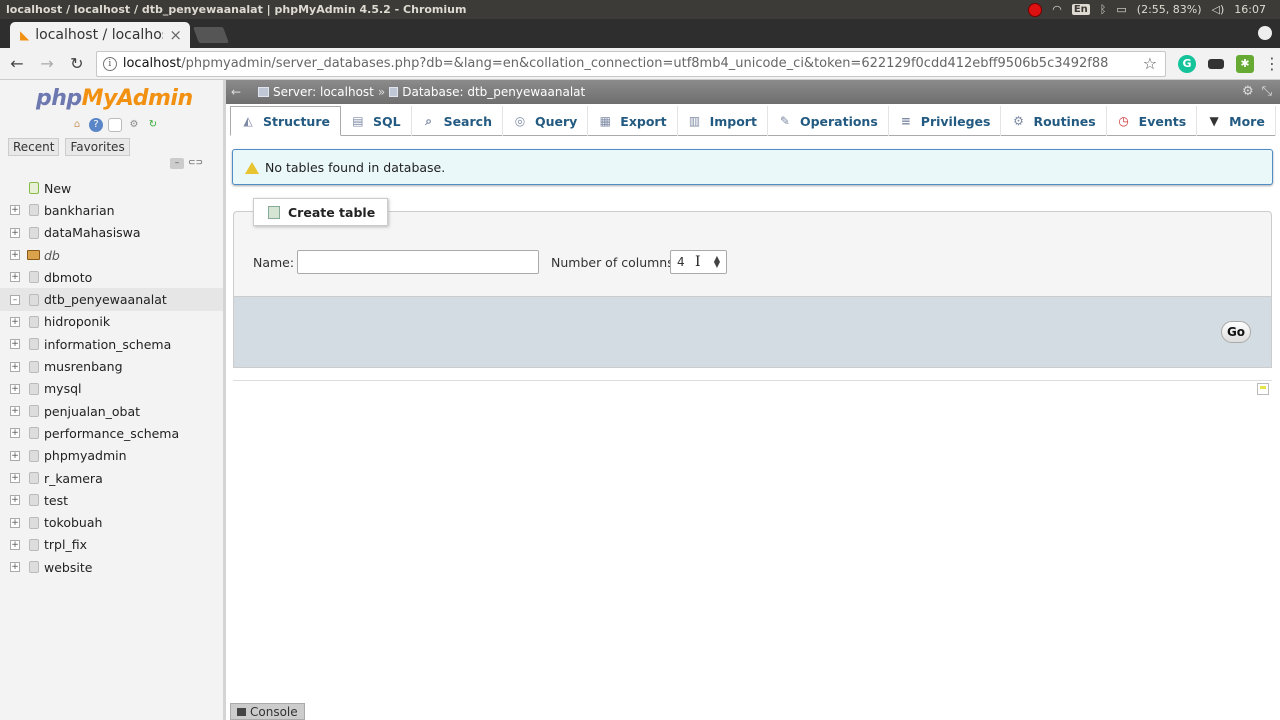 The height and width of the screenshot is (720, 1280). Describe the element at coordinates (457, 121) in the screenshot. I see `tab-search: ⌕ Search` at that location.